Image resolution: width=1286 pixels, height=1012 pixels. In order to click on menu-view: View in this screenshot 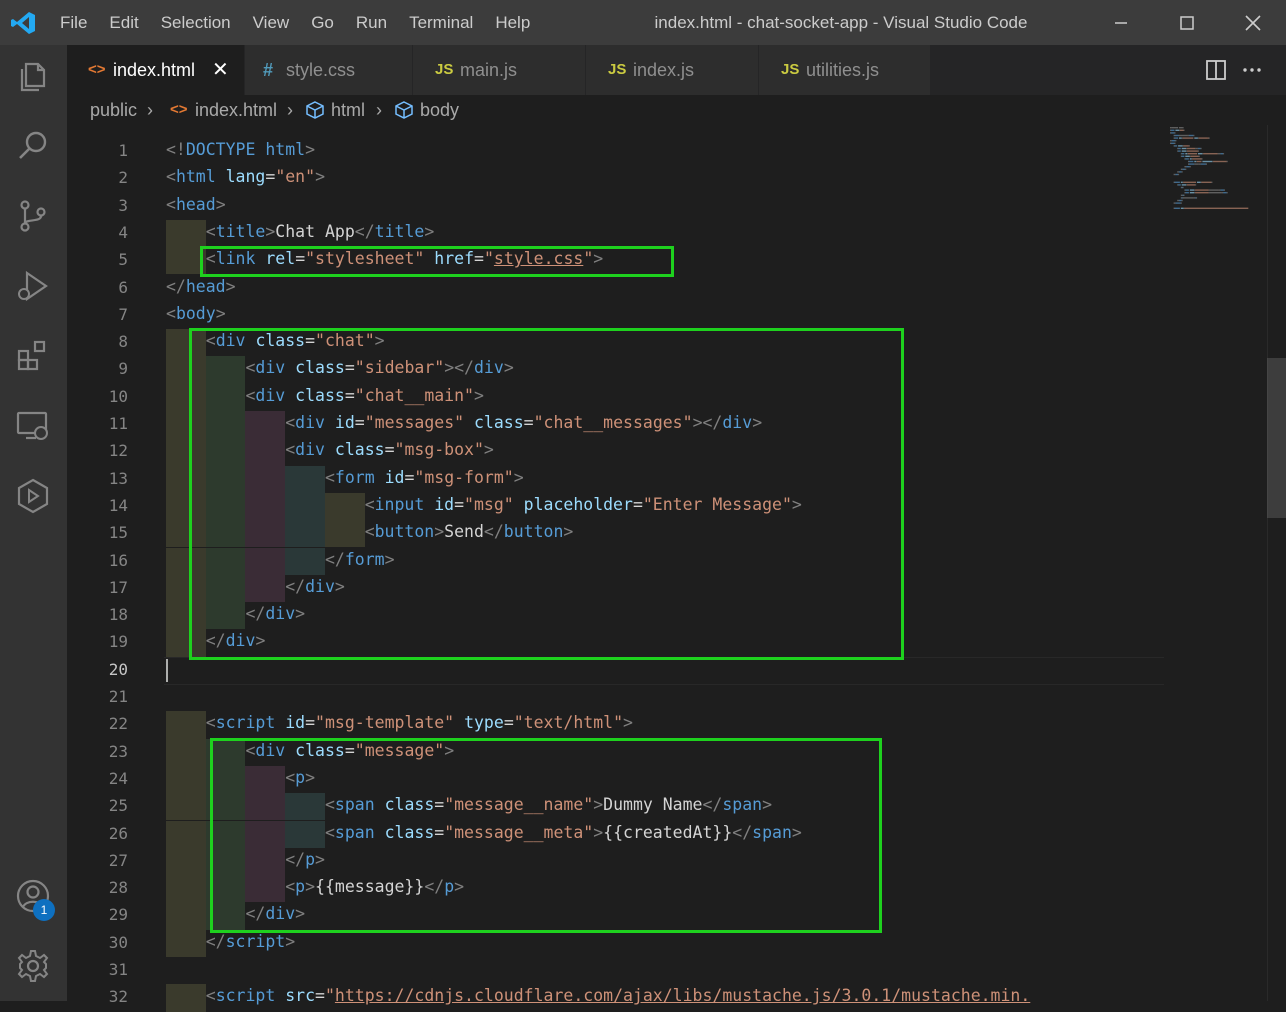, I will do `click(271, 22)`.